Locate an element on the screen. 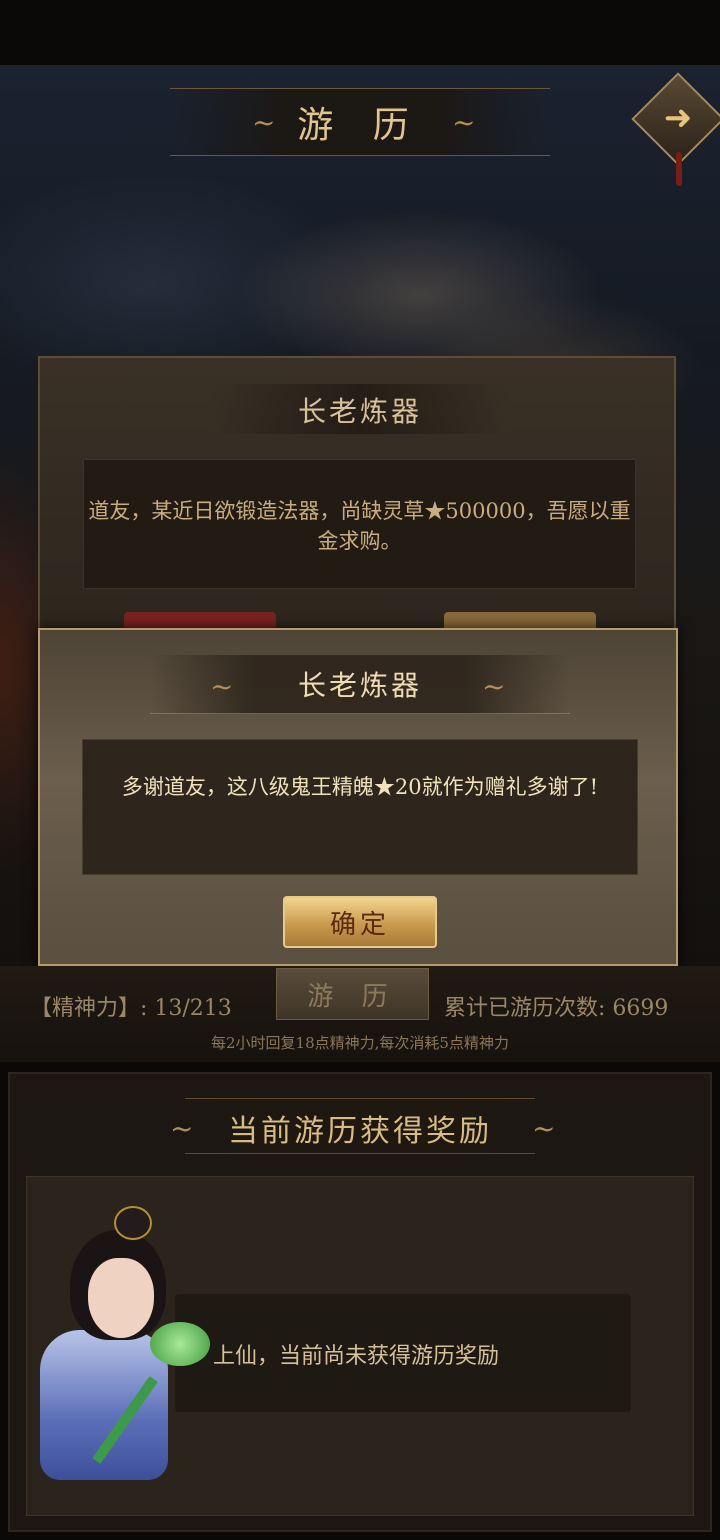 The height and width of the screenshot is (1540, 720). character-face is located at coordinates (121, 1298).